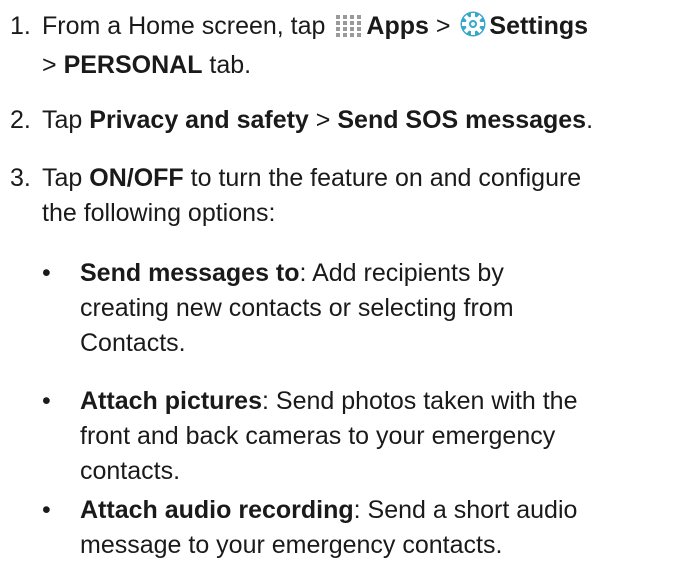 This screenshot has height=569, width=683. I want to click on apps-grid-icon, so click(349, 30).